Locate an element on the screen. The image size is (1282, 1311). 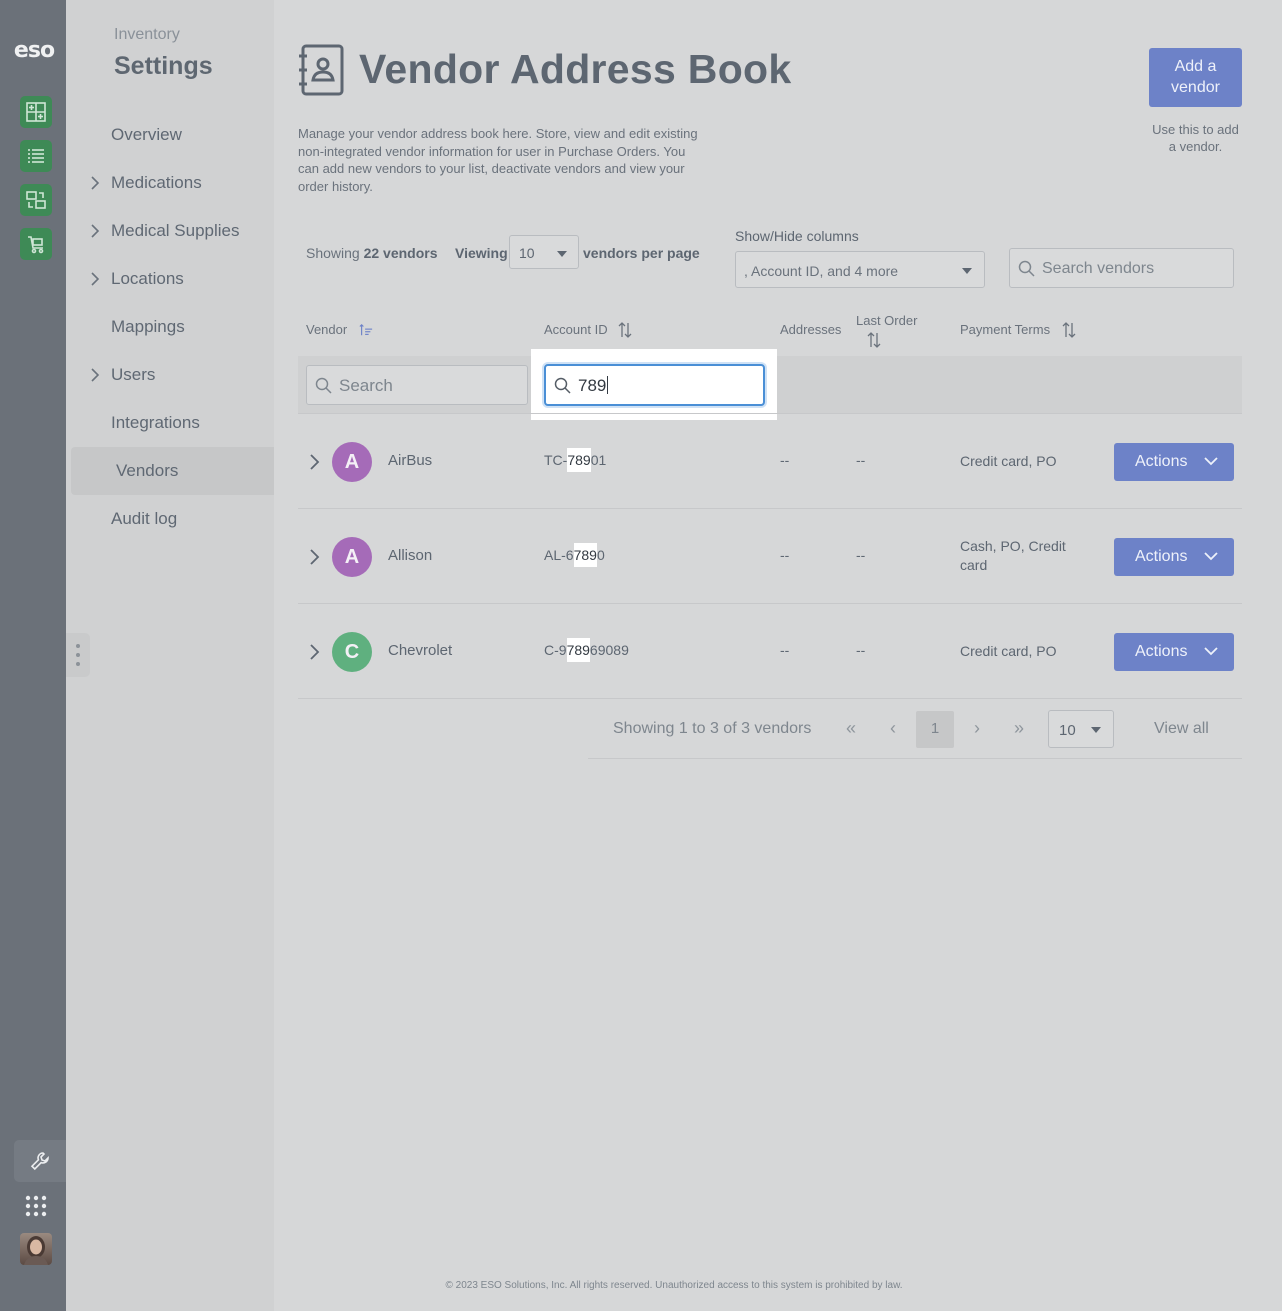
vendor-filter-input: Search is located at coordinates (417, 385).